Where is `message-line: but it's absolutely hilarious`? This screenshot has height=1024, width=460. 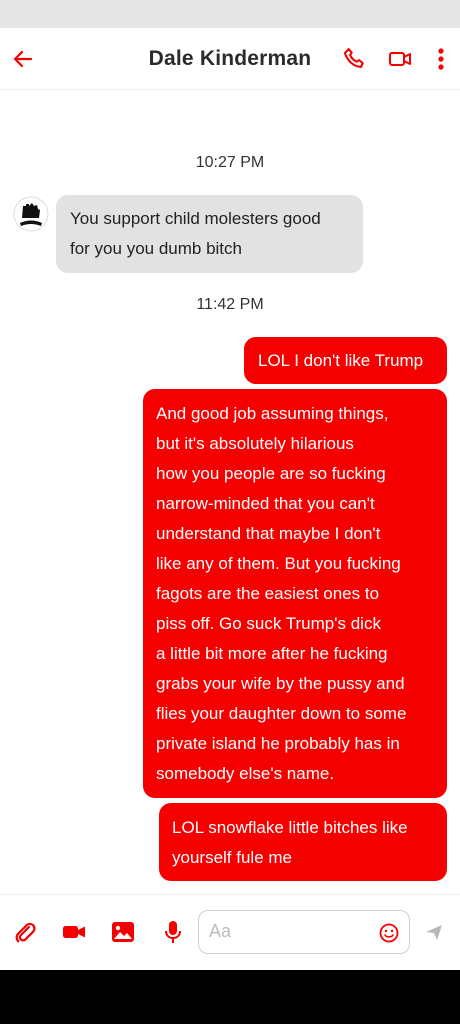 message-line: but it's absolutely hilarious is located at coordinates (255, 443).